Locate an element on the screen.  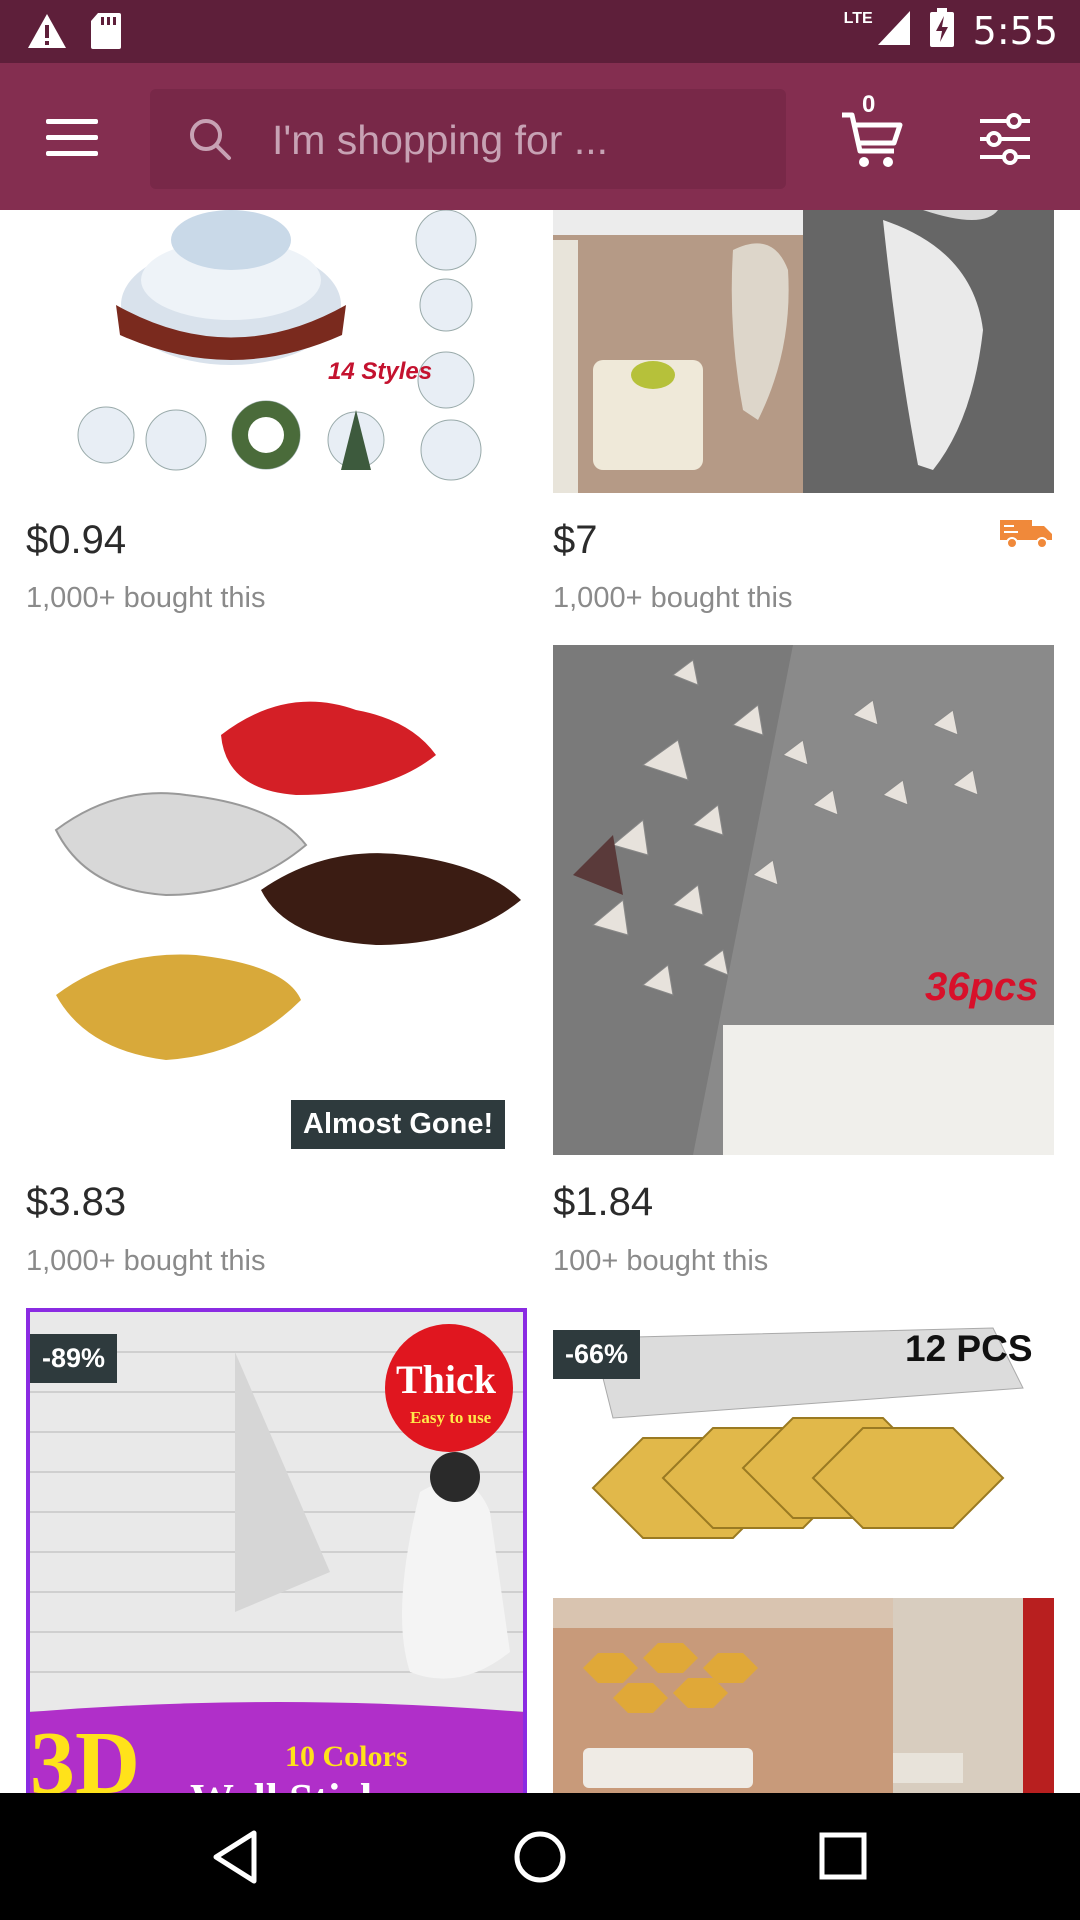
signal-icon is located at coordinates (894, 30).